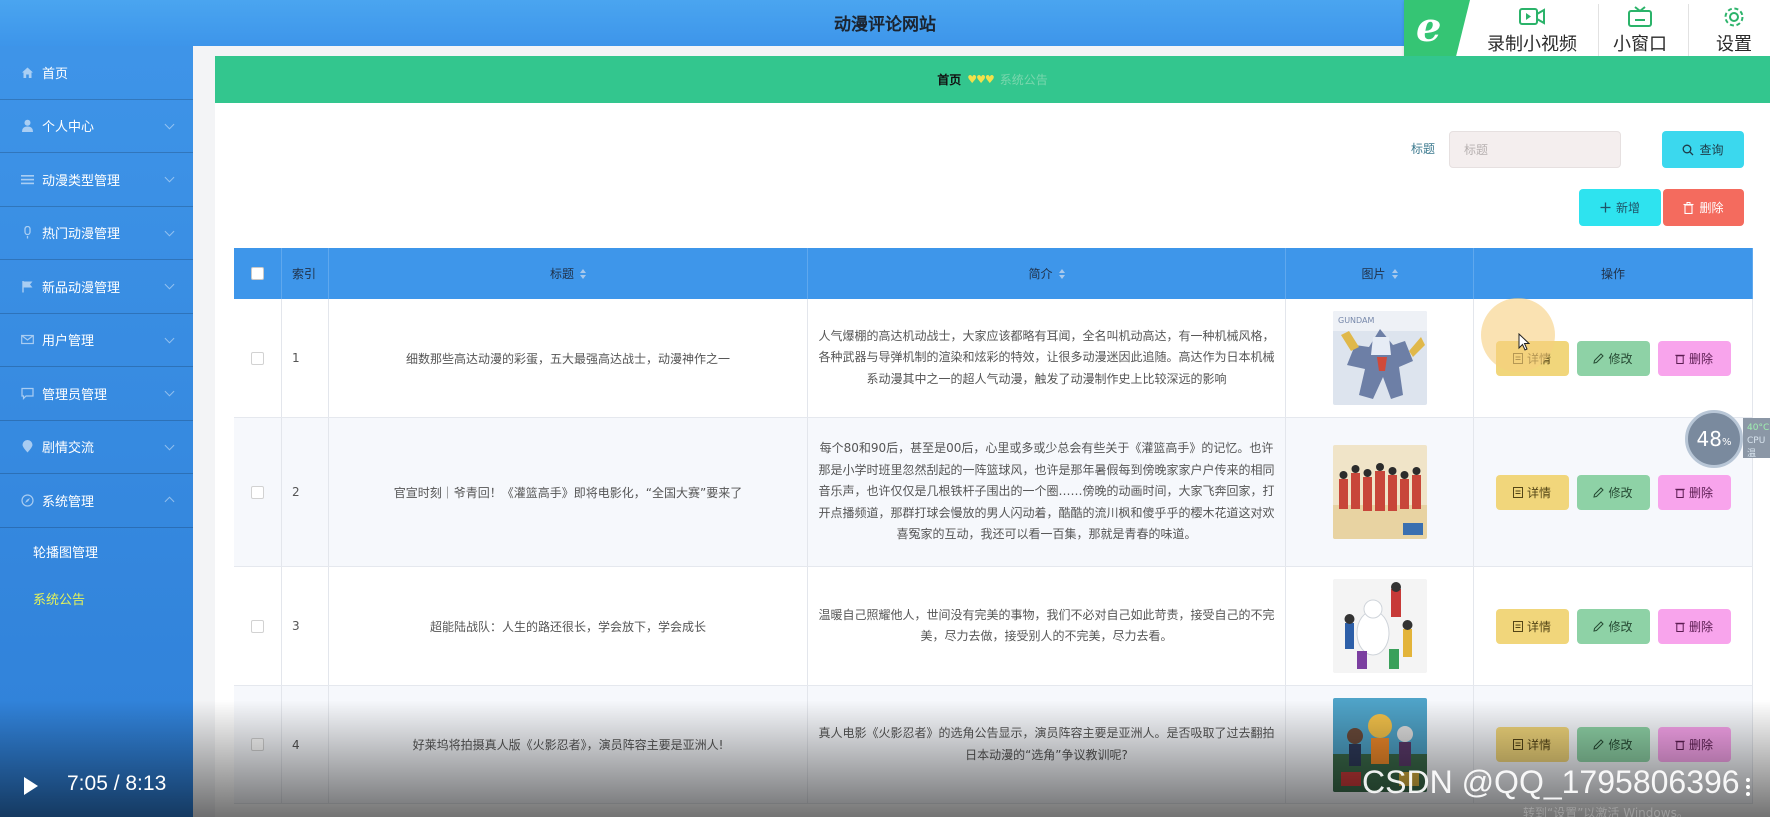 This screenshot has width=1770, height=817. Describe the element at coordinates (1756, 438) in the screenshot. I see `cpu-temperature-panel: 40°C CPU温` at that location.